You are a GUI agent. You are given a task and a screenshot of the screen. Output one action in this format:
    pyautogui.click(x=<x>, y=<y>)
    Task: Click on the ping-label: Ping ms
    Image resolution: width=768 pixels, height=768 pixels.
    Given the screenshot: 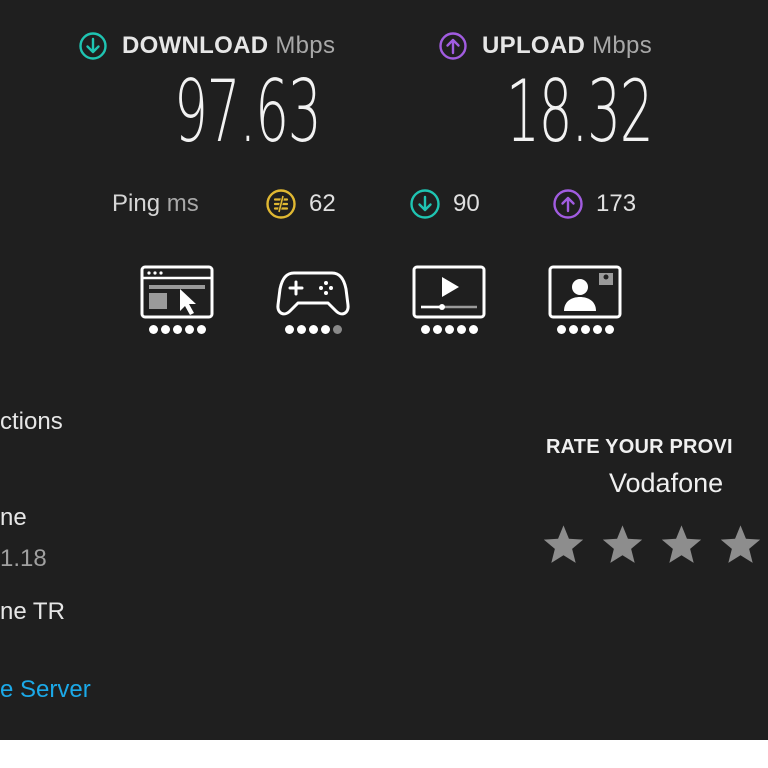 What is the action you would take?
    pyautogui.click(x=155, y=204)
    